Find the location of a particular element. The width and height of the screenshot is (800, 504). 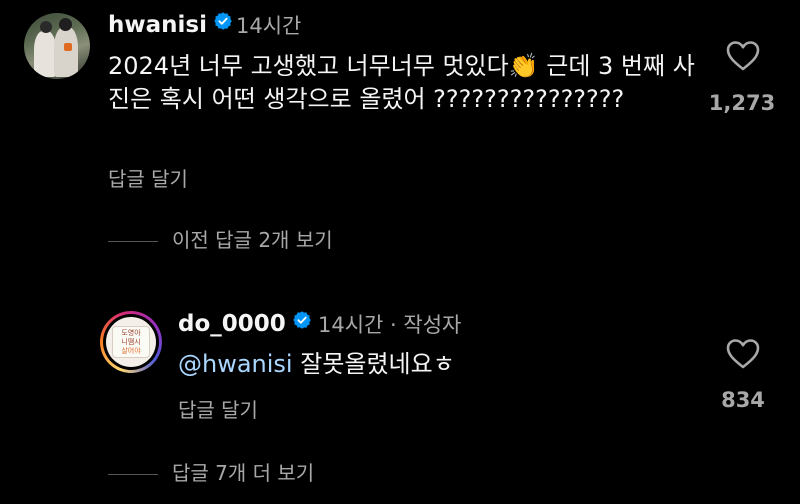

avatar-sign-line: 살어야 is located at coordinates (131, 351).